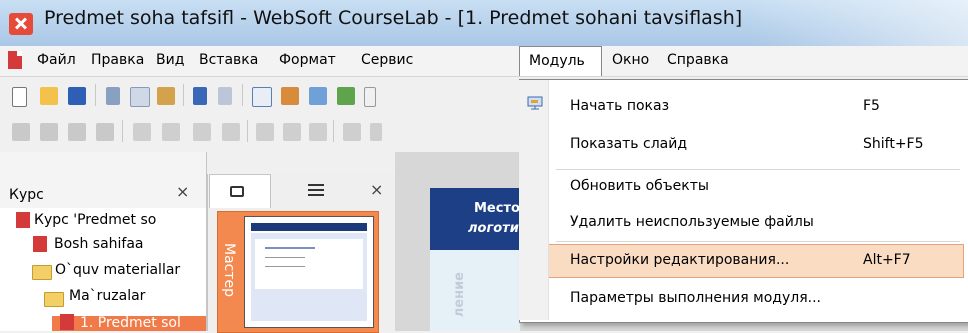 The height and width of the screenshot is (333, 968). I want to click on pointer-icon, so click(370, 97).